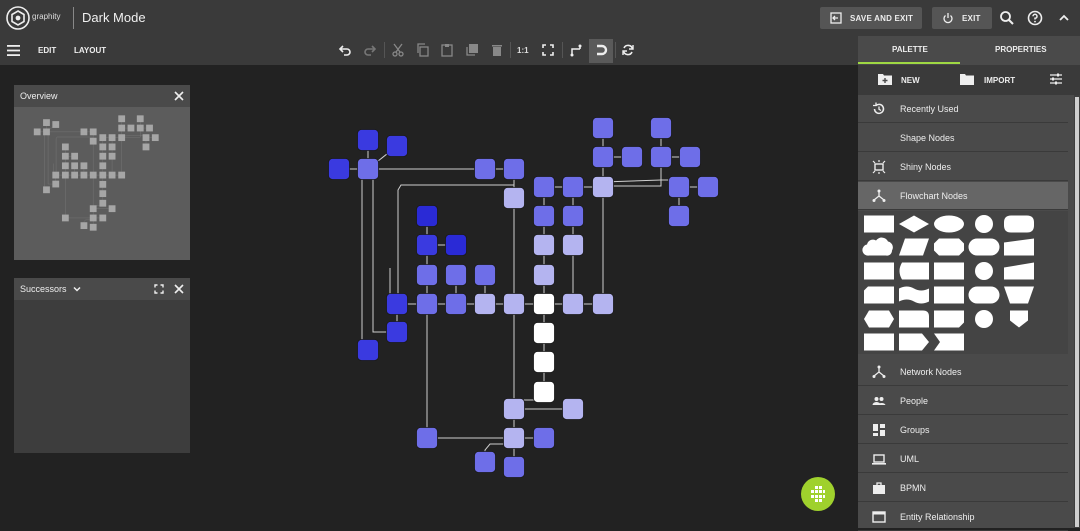  I want to click on palette-item-entity-relationship: Entity Relationship, so click(963, 517).